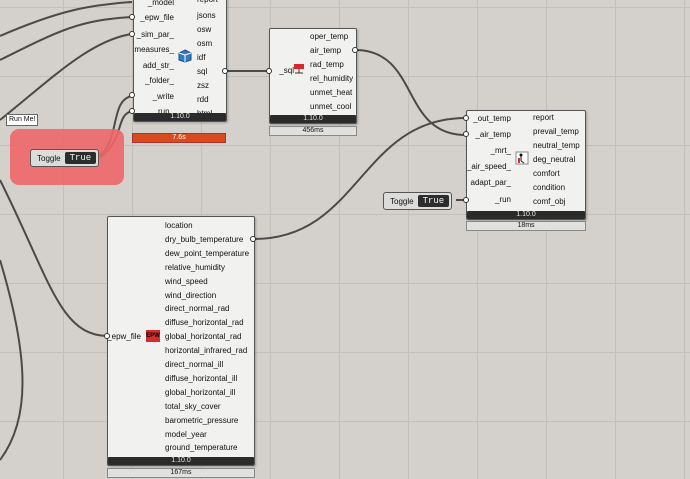  Describe the element at coordinates (203, 99) in the screenshot. I see `output-rdd: rdd` at that location.